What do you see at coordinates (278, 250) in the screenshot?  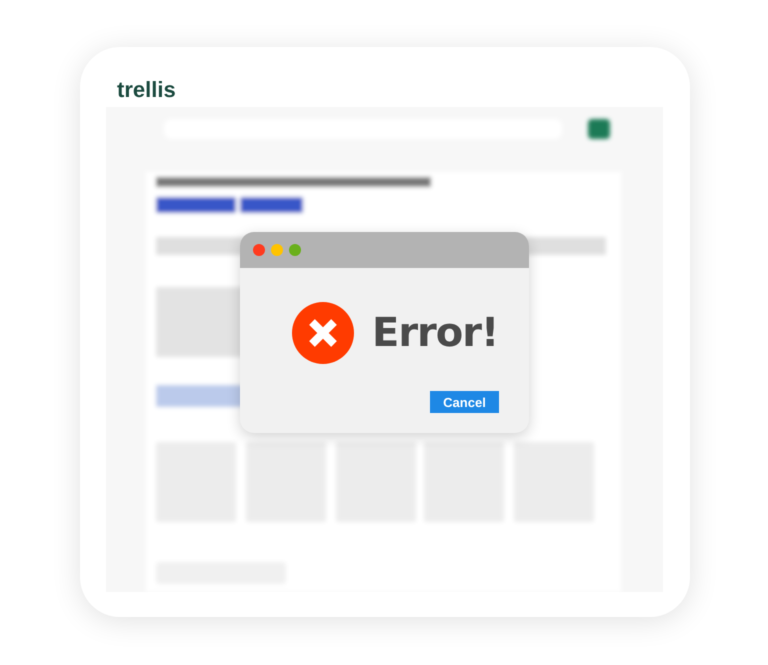 I see `window-controls-icon` at bounding box center [278, 250].